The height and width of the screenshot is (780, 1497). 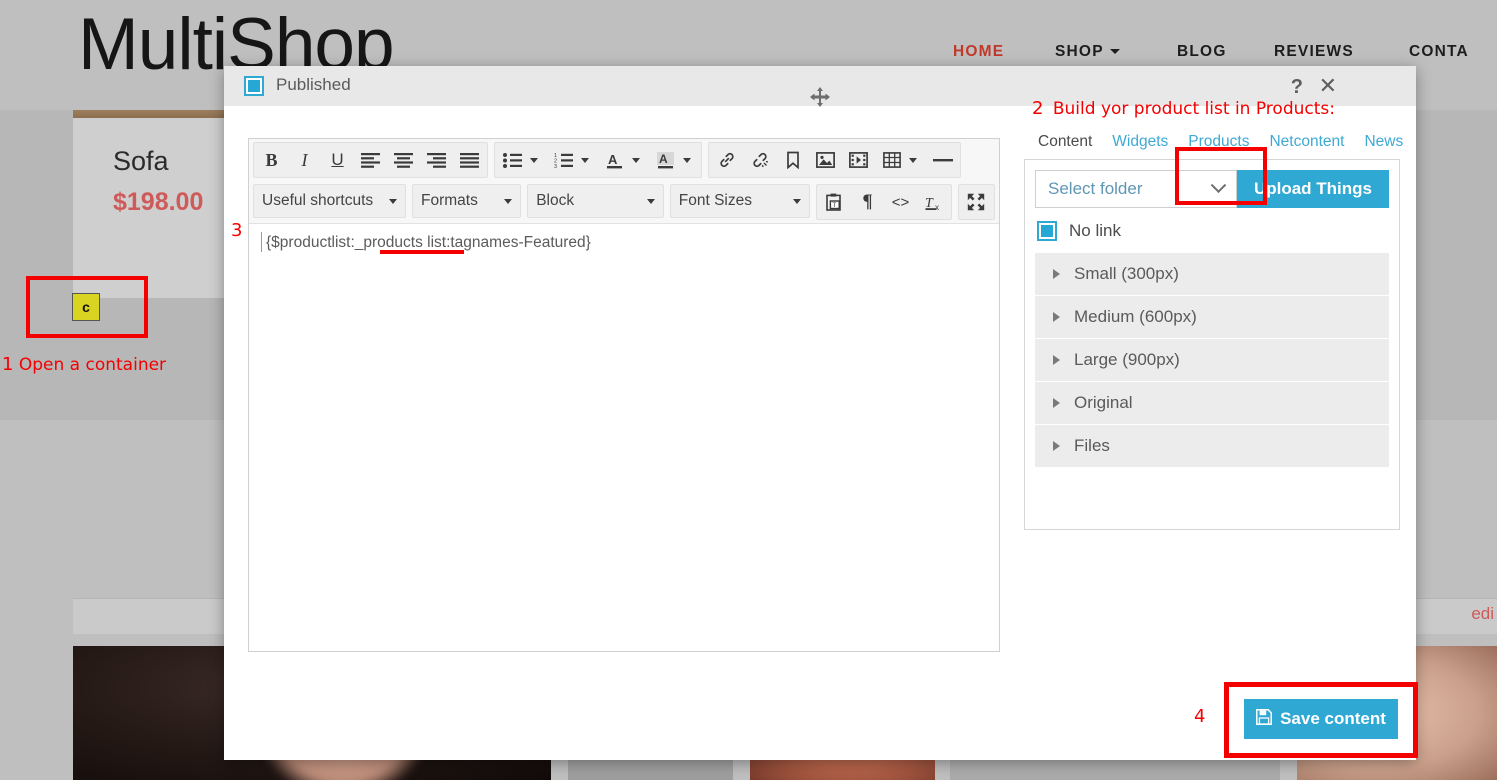 I want to click on fullscreen-icon, so click(x=976, y=202).